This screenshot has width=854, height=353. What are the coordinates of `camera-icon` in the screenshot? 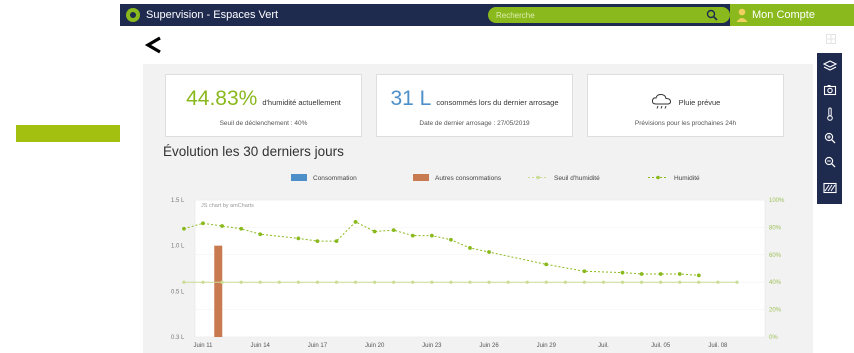 It's located at (829, 90).